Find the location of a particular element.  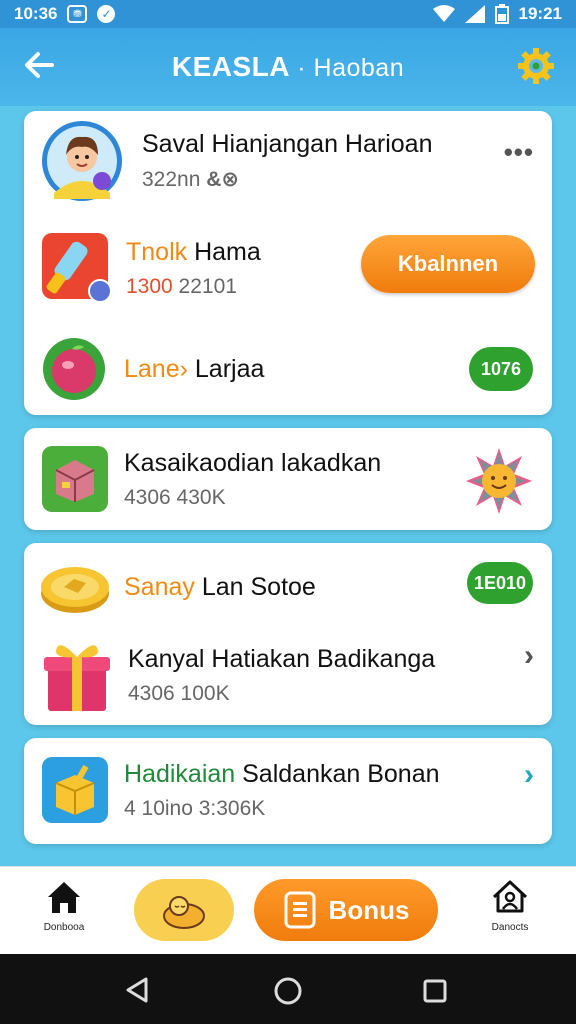

avatar is located at coordinates (82, 161).